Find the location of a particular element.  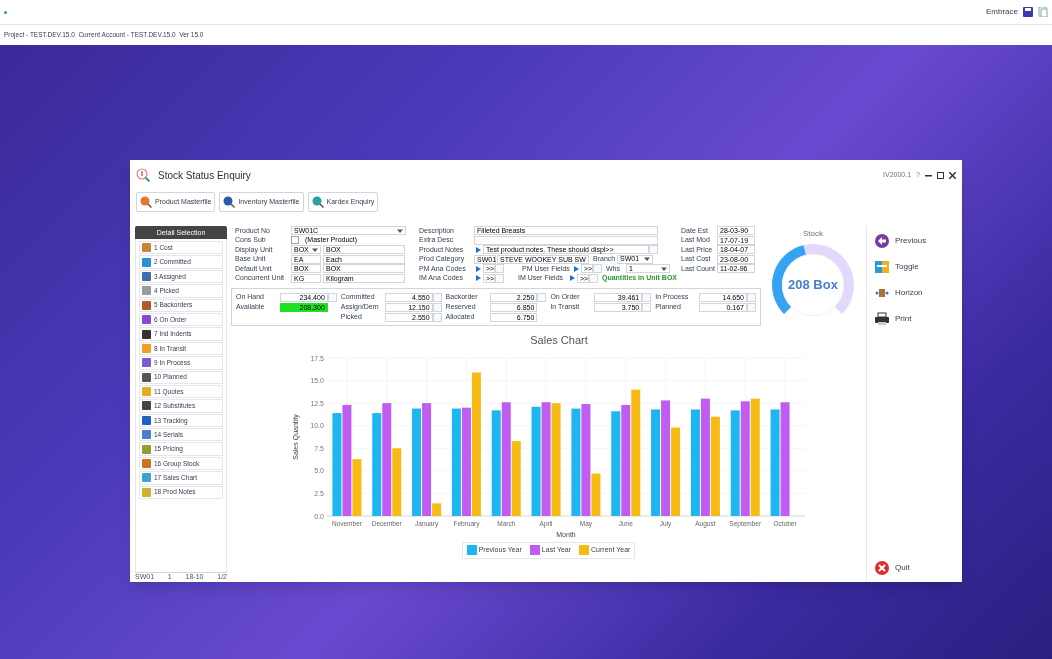

maximize-icon is located at coordinates (940, 175).